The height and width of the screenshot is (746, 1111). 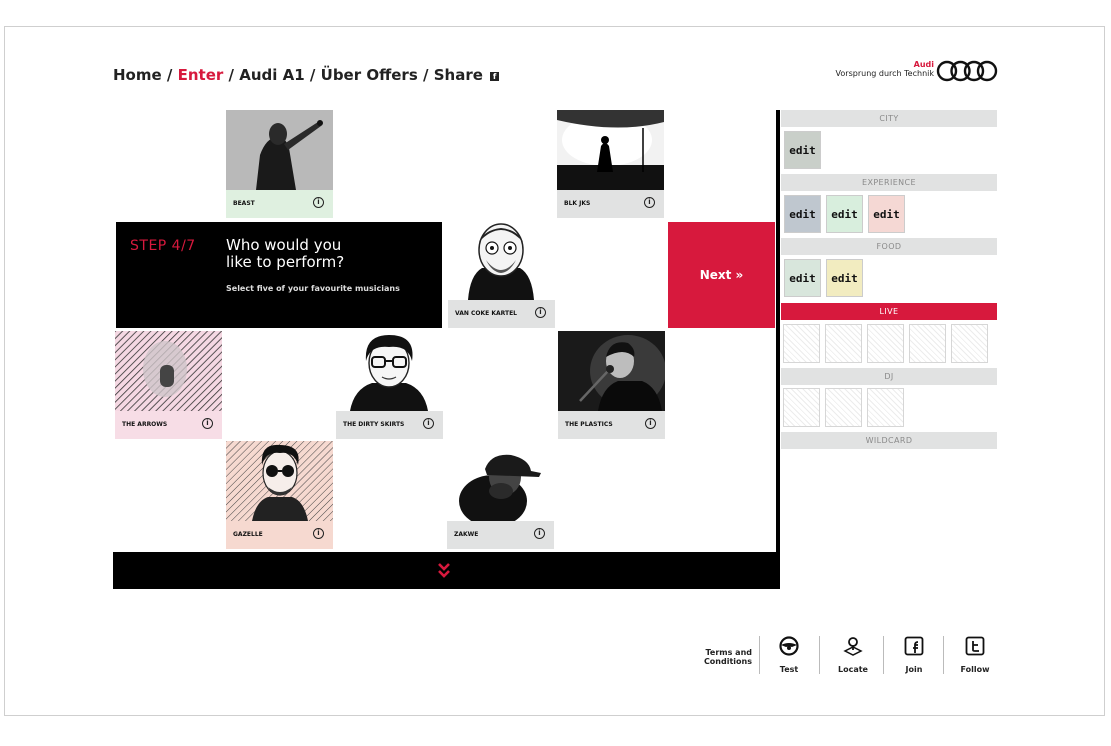 What do you see at coordinates (975, 646) in the screenshot?
I see `twitter-icon` at bounding box center [975, 646].